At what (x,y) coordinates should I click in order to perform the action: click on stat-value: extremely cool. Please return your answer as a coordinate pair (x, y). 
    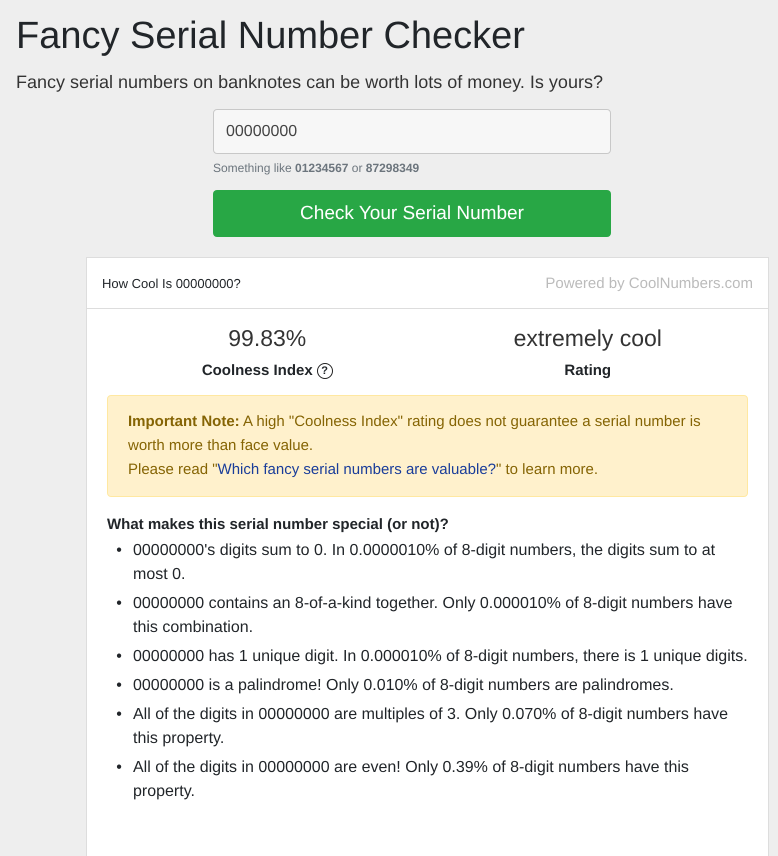
    Looking at the image, I should click on (588, 338).